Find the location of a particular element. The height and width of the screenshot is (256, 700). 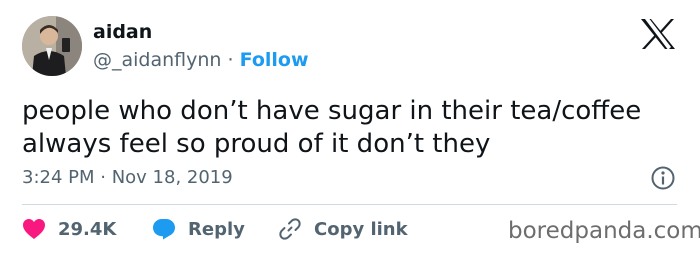

like-button: 29.4K is located at coordinates (69, 229).